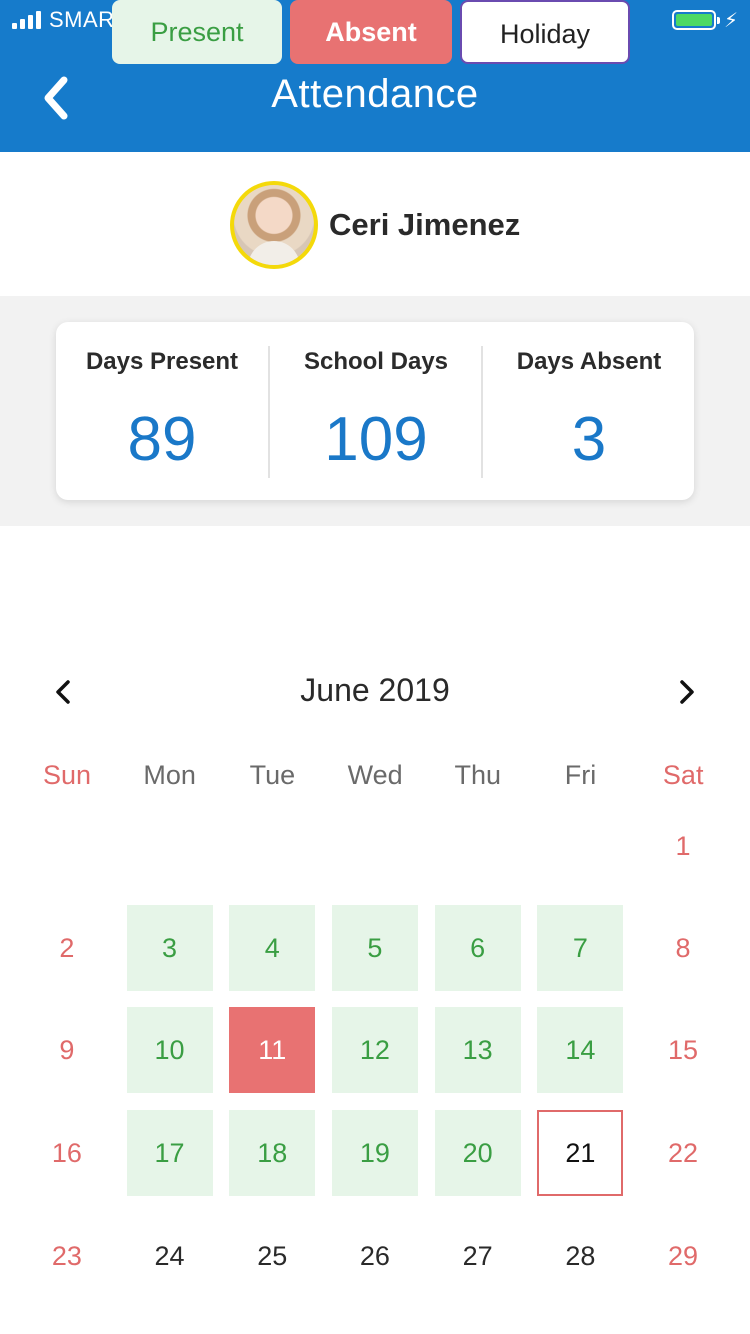 The height and width of the screenshot is (1334, 750). What do you see at coordinates (589, 361) in the screenshot?
I see `stat-label: Days Absent` at bounding box center [589, 361].